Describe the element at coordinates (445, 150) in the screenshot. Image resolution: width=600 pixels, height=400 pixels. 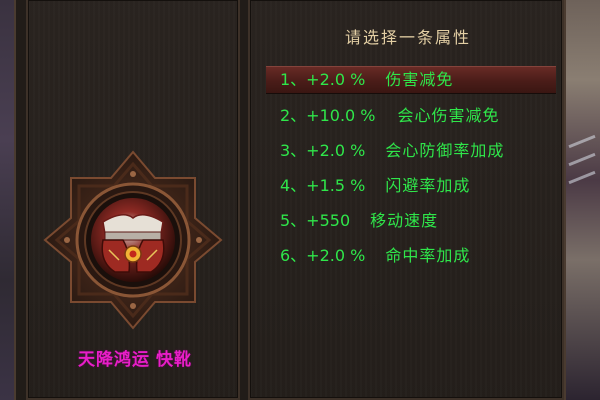
I see `attribute-name: 会心防御率加成` at that location.